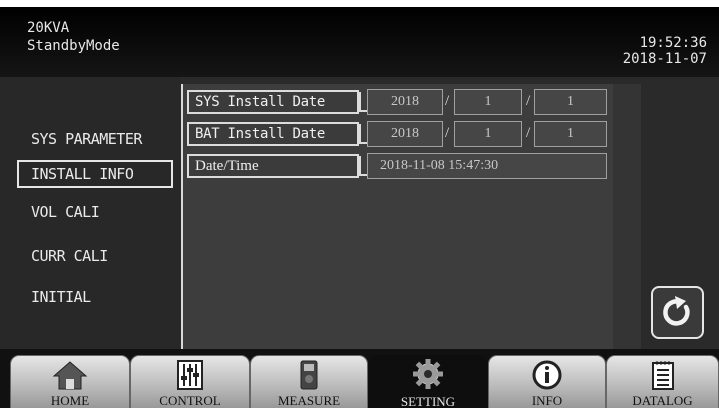 This screenshot has height=408, width=719. I want to click on sidebar-item-vol-cali: VOL CALI, so click(65, 212).